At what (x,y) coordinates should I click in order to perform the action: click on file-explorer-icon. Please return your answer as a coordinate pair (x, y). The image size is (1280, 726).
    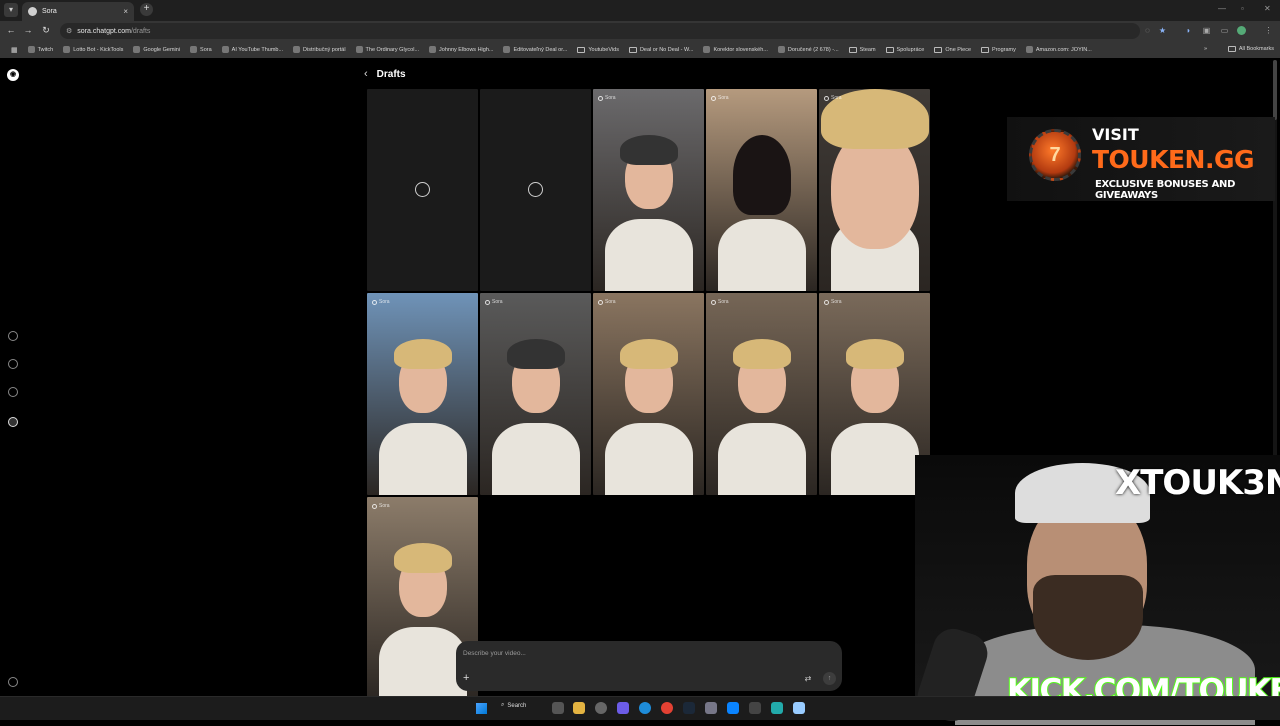
    Looking at the image, I should click on (579, 708).